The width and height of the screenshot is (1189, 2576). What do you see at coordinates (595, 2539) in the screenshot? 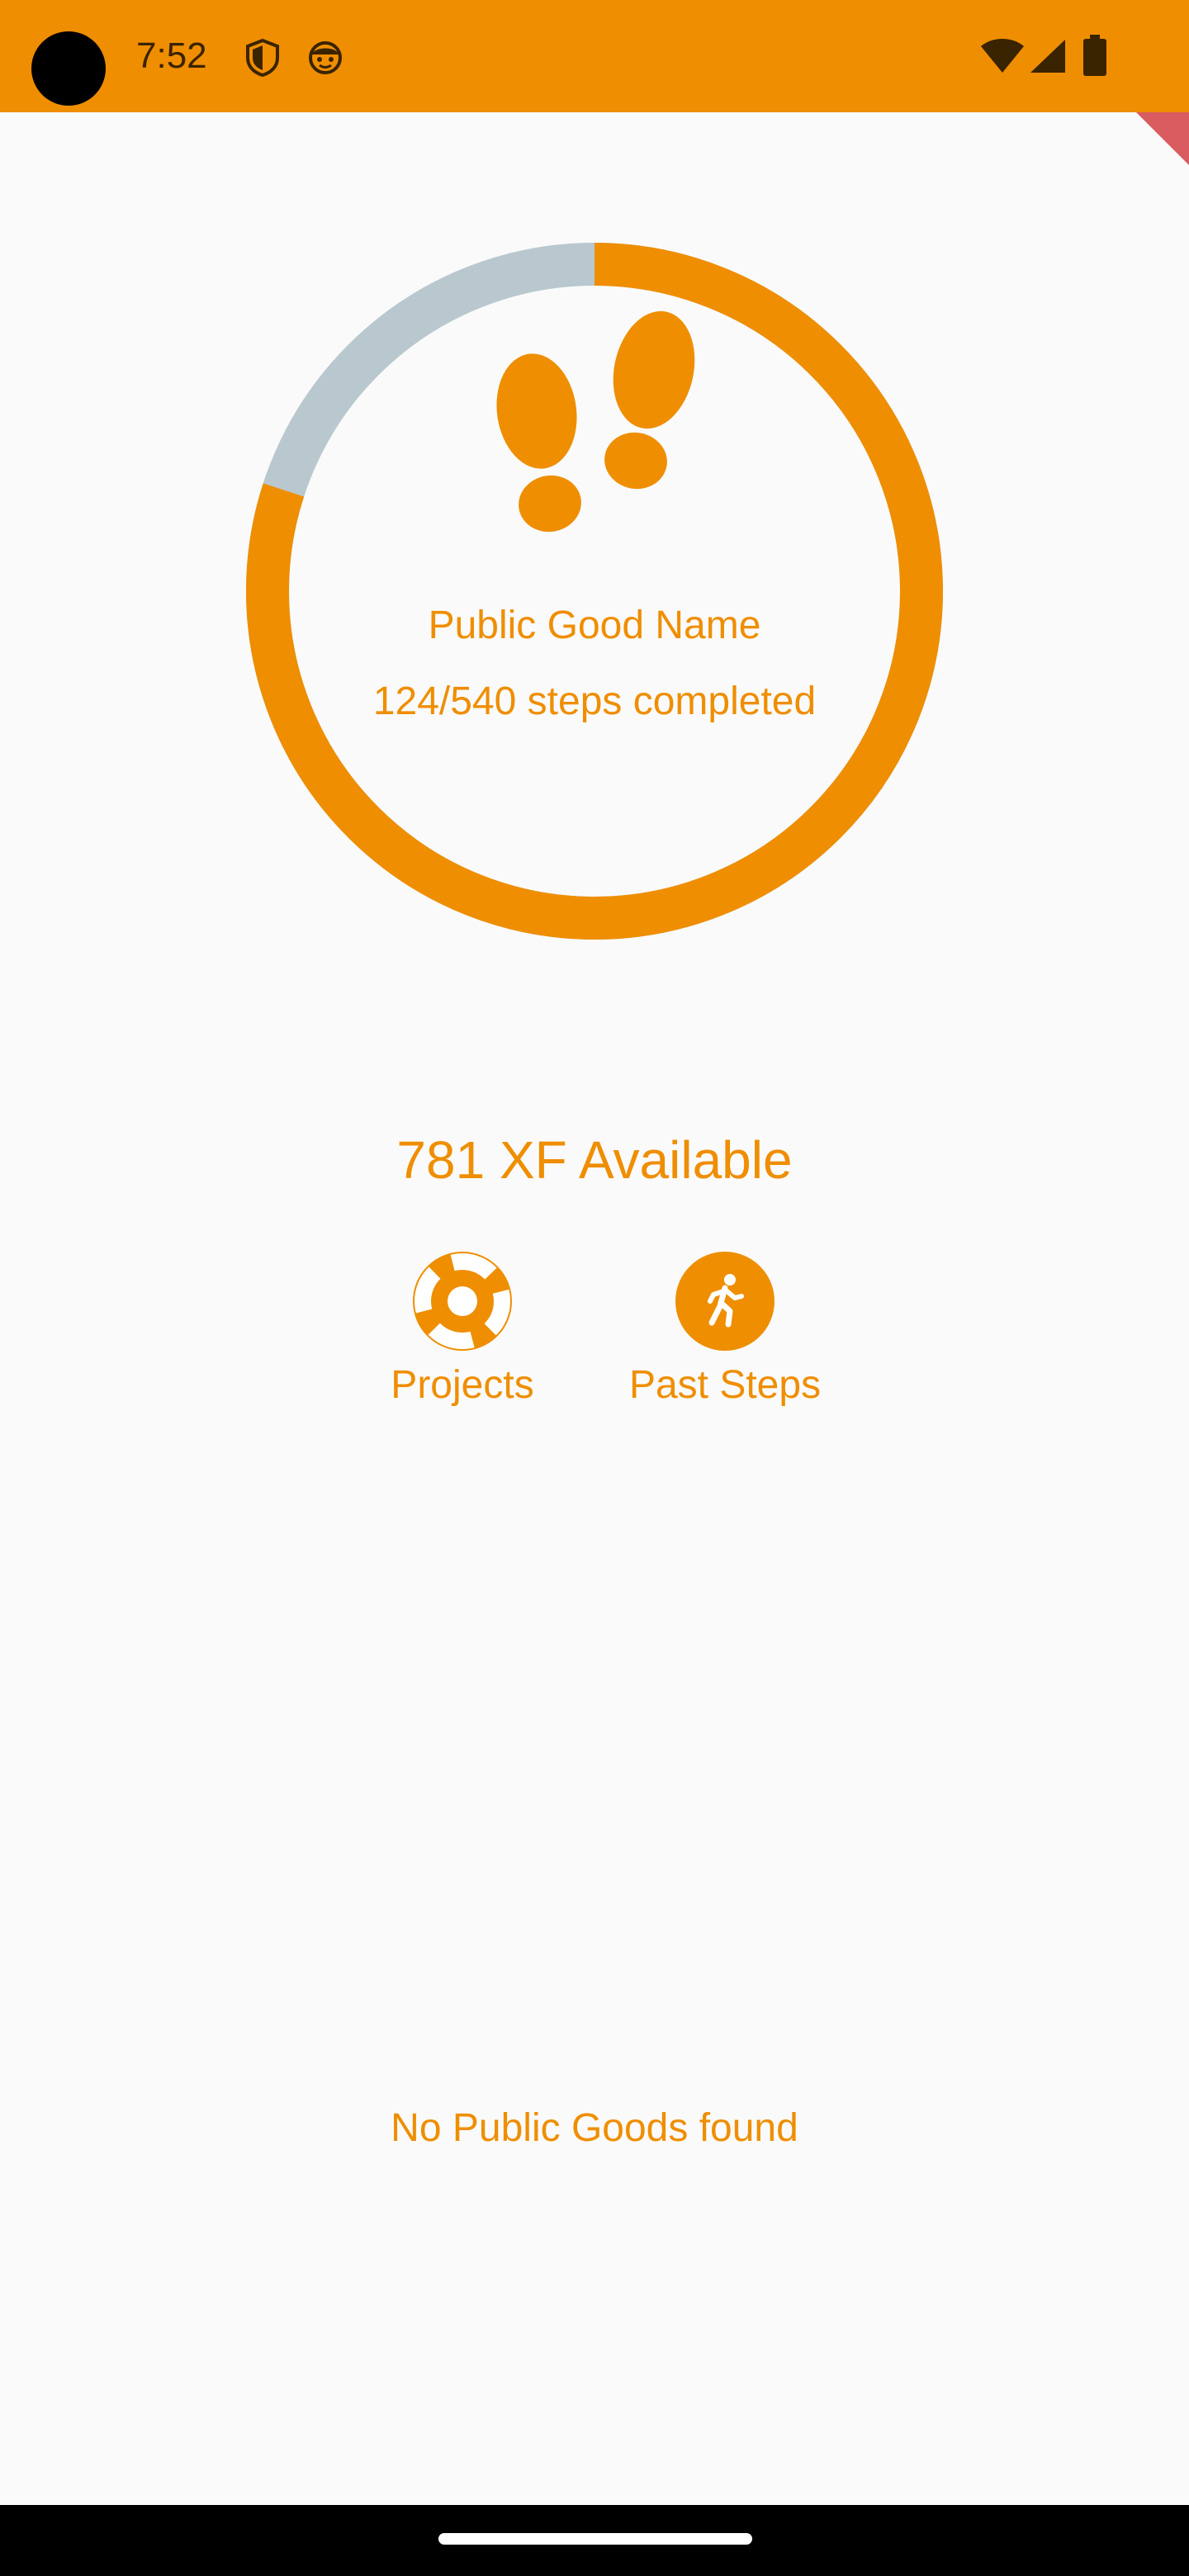
I see `home-gesture-handle` at bounding box center [595, 2539].